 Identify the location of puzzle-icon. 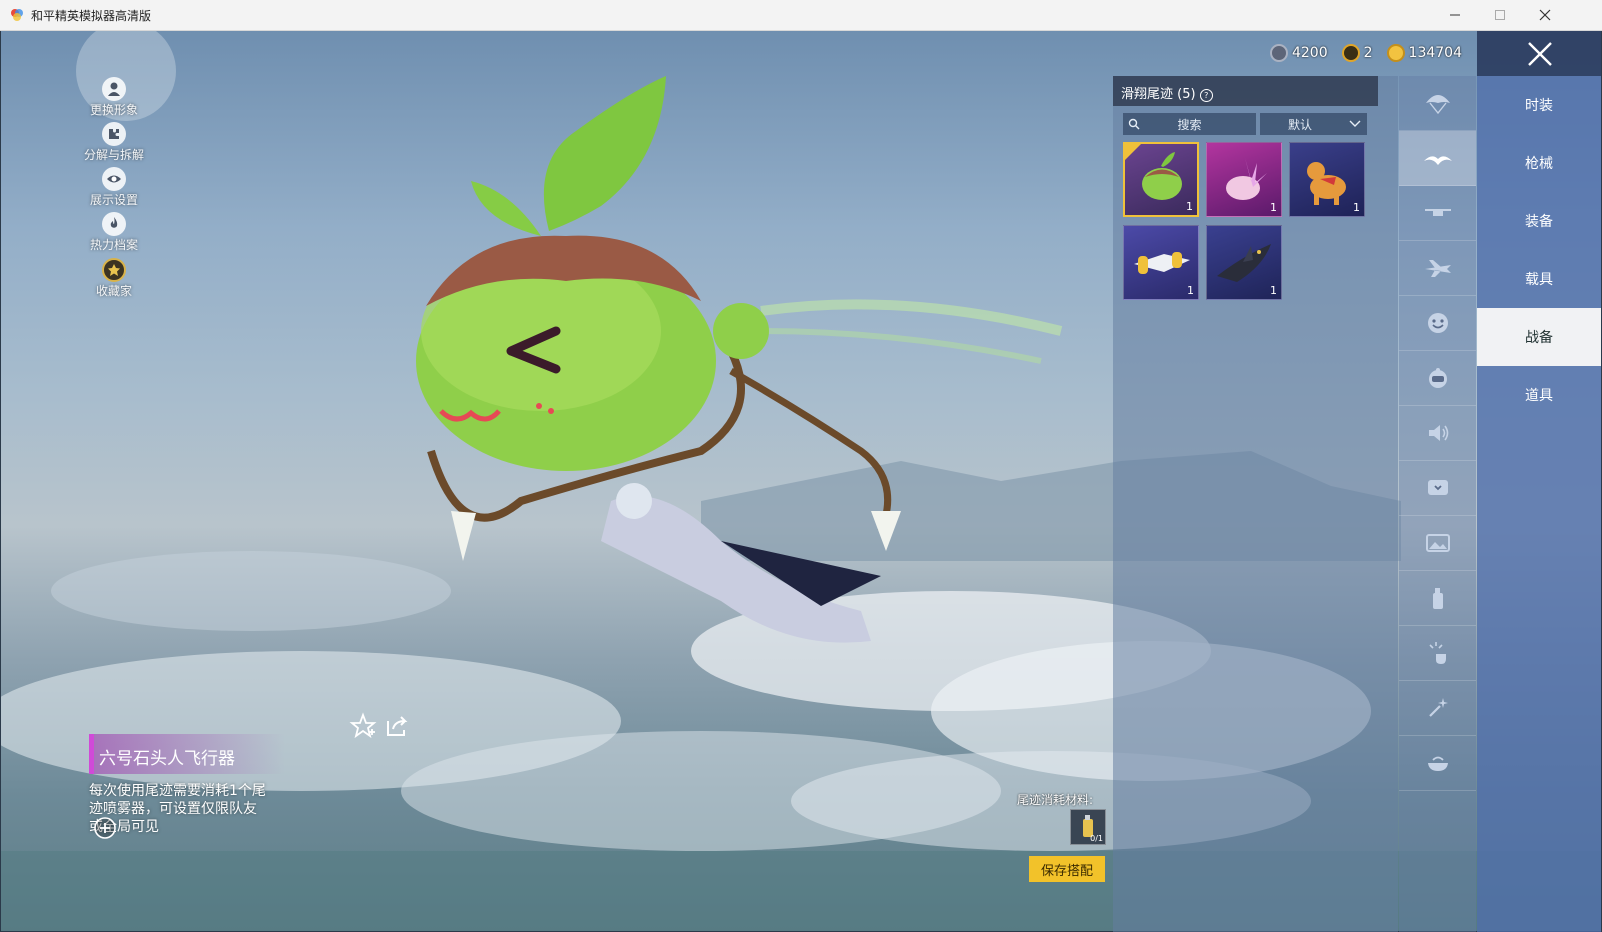
(114, 134).